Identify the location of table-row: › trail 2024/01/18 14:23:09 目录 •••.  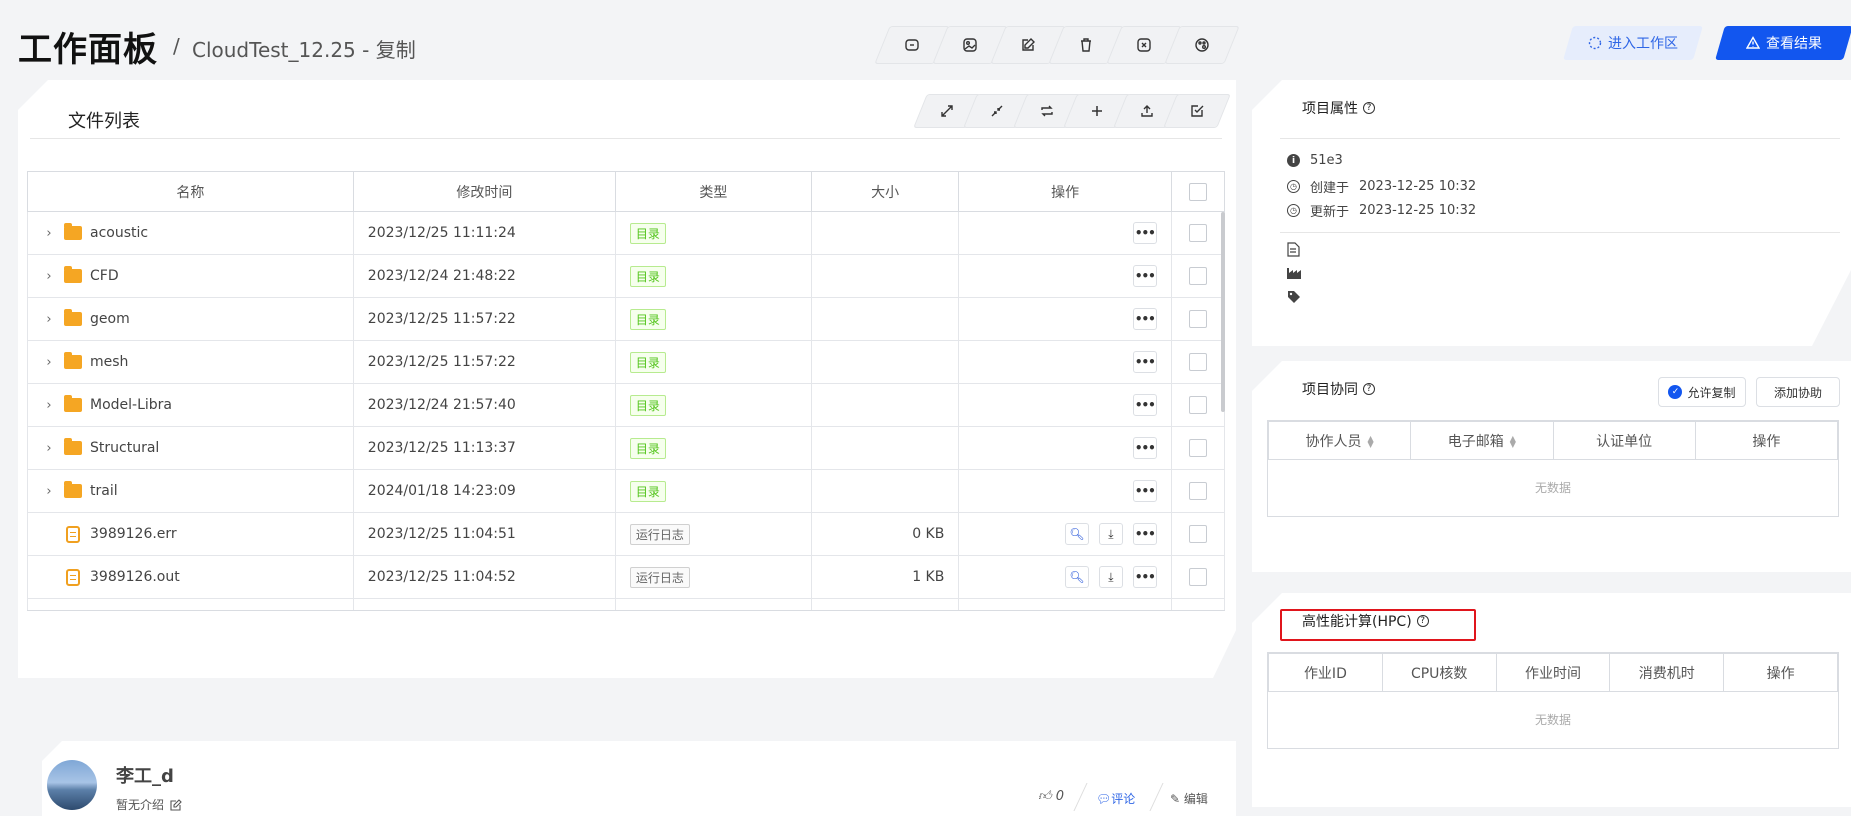
(626, 491).